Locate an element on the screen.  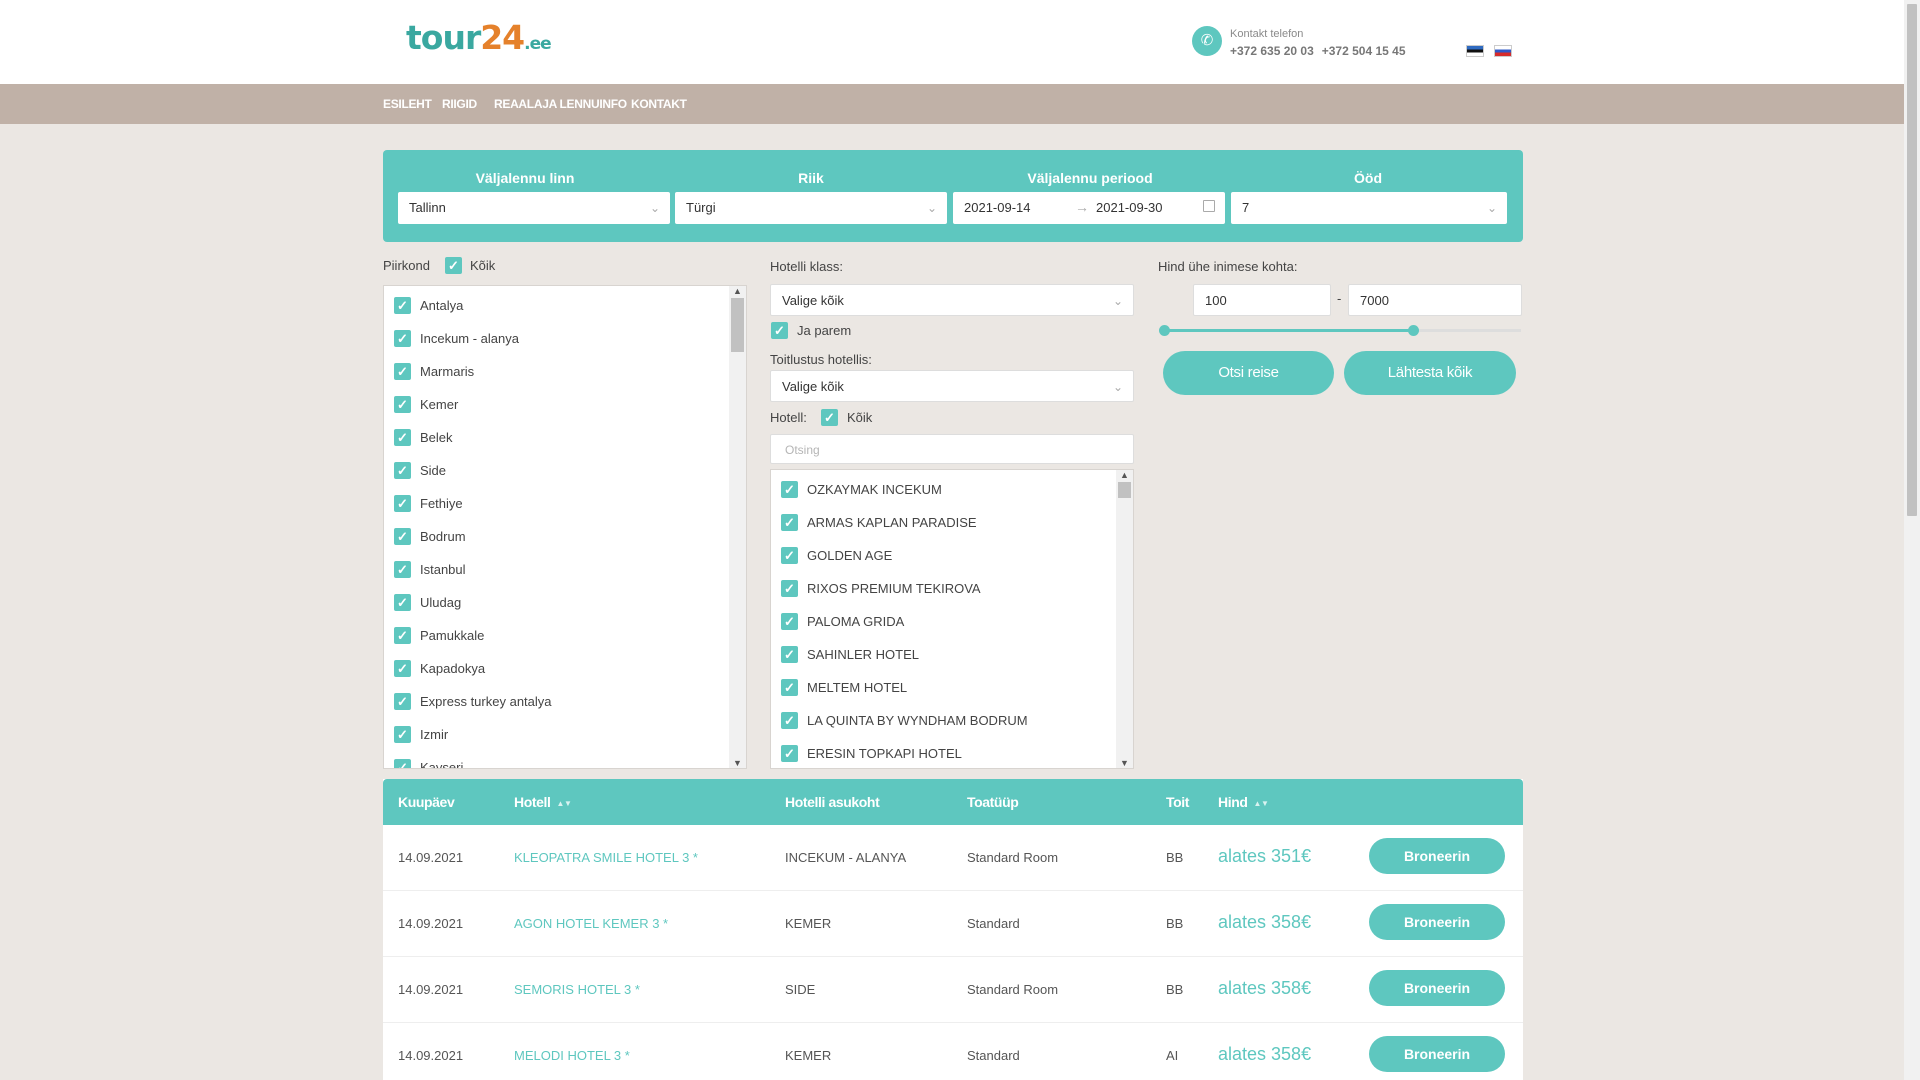
nav-item-lennuinfo: REAALAJA LENNUINFO is located at coordinates (560, 104).